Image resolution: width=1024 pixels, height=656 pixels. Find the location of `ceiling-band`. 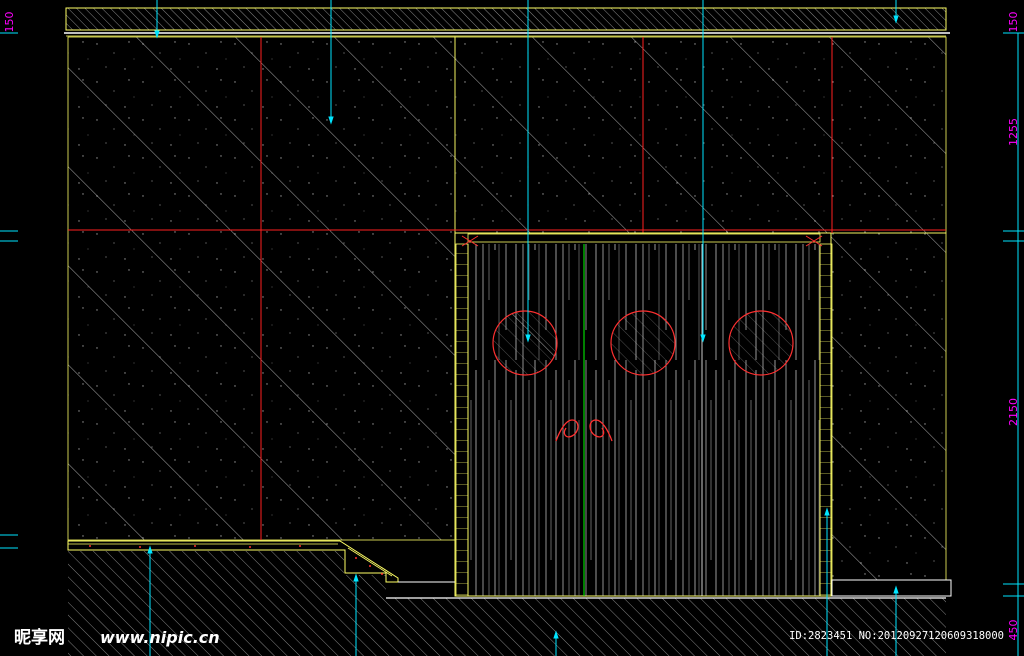

ceiling-band is located at coordinates (507, 22).